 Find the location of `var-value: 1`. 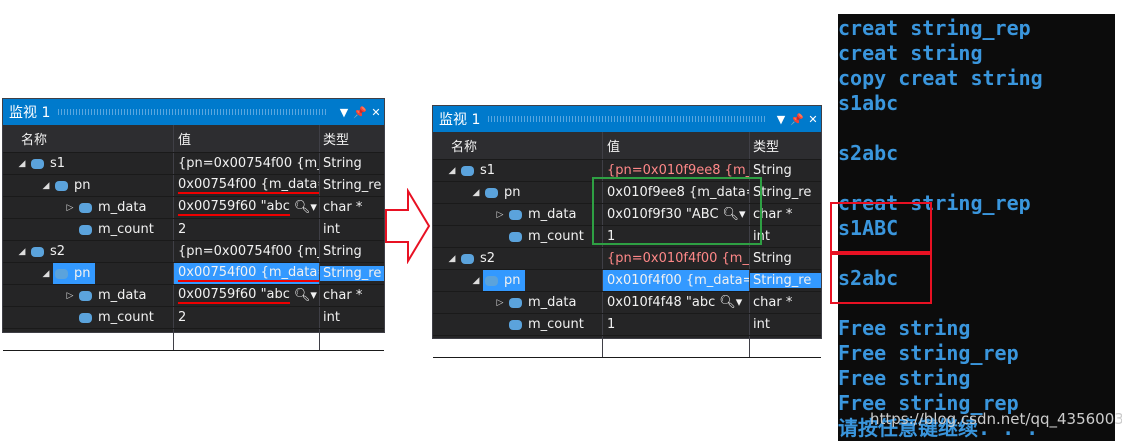

var-value: 1 is located at coordinates (611, 324).